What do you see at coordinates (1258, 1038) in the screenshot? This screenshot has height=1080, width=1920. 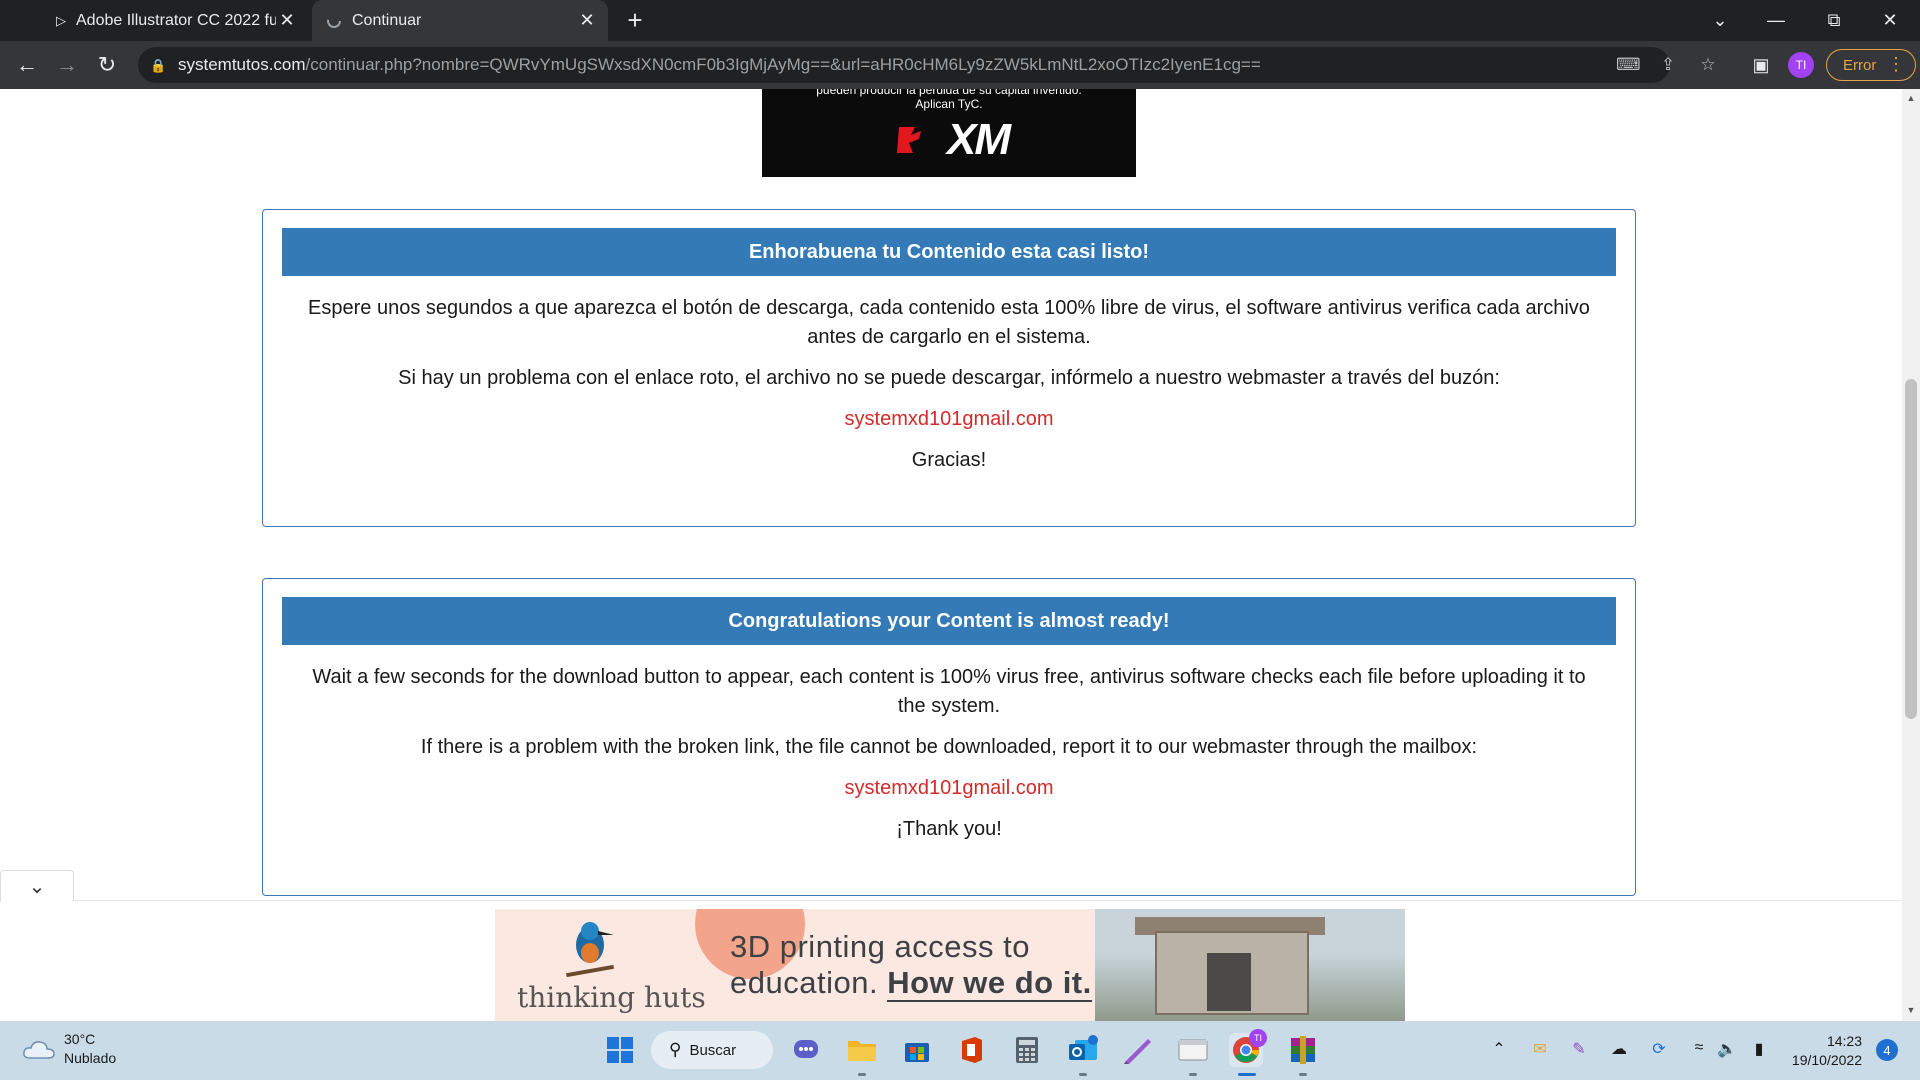 I see `chrome-profile-badge: TI` at bounding box center [1258, 1038].